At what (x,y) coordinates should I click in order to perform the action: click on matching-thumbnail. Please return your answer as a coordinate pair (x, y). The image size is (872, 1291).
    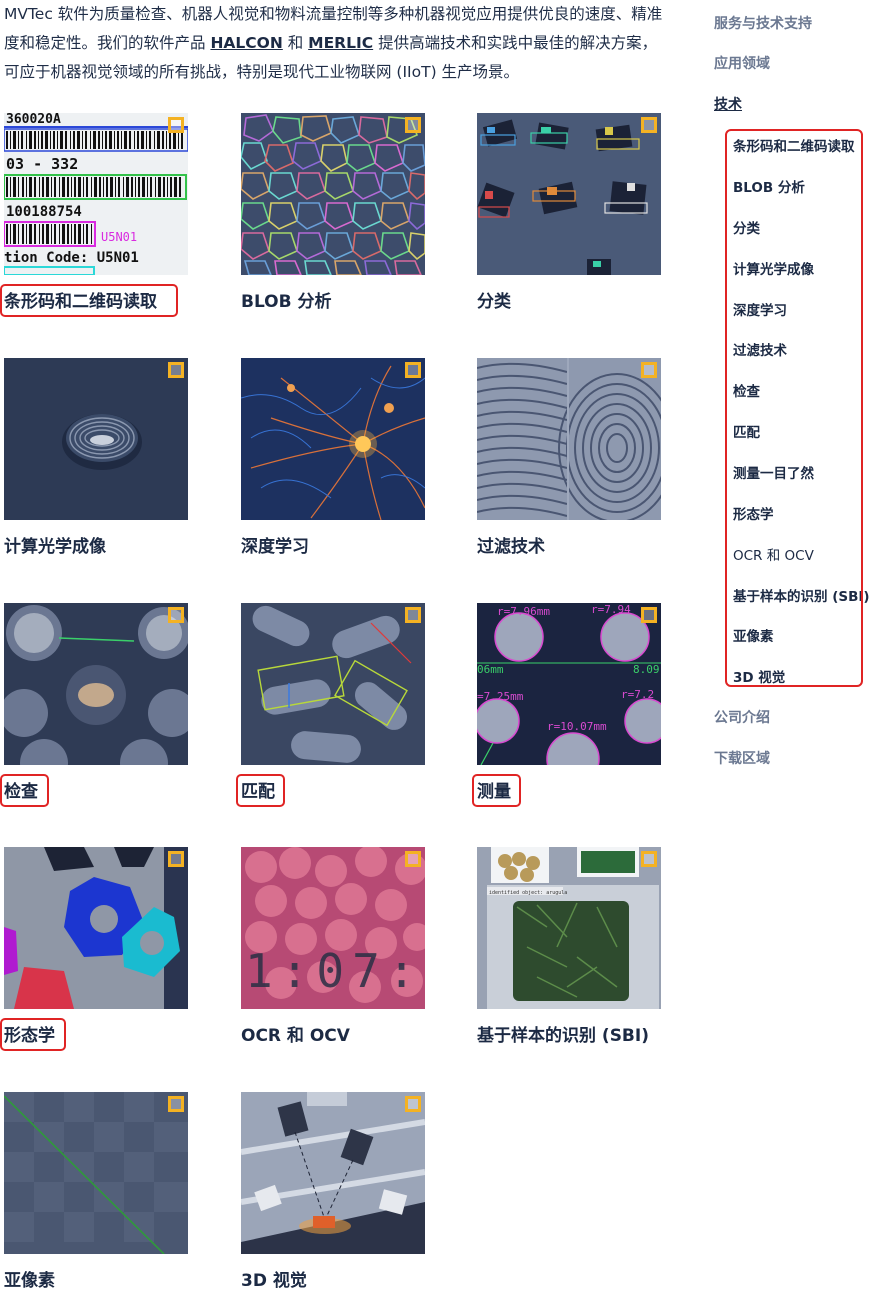
    Looking at the image, I should click on (333, 684).